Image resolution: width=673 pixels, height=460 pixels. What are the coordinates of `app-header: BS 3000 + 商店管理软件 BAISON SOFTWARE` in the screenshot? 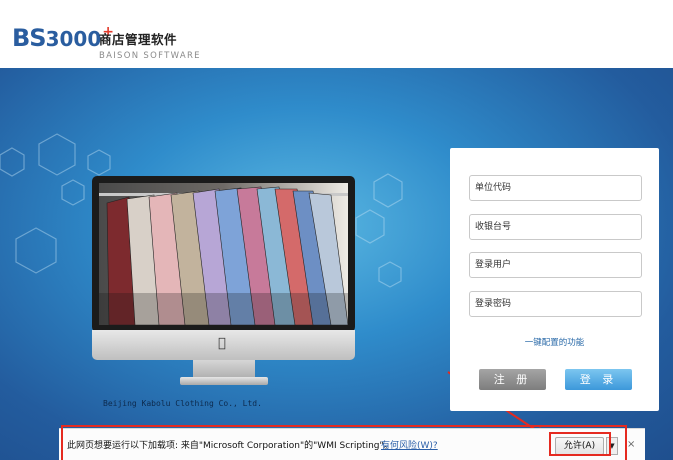 It's located at (336, 34).